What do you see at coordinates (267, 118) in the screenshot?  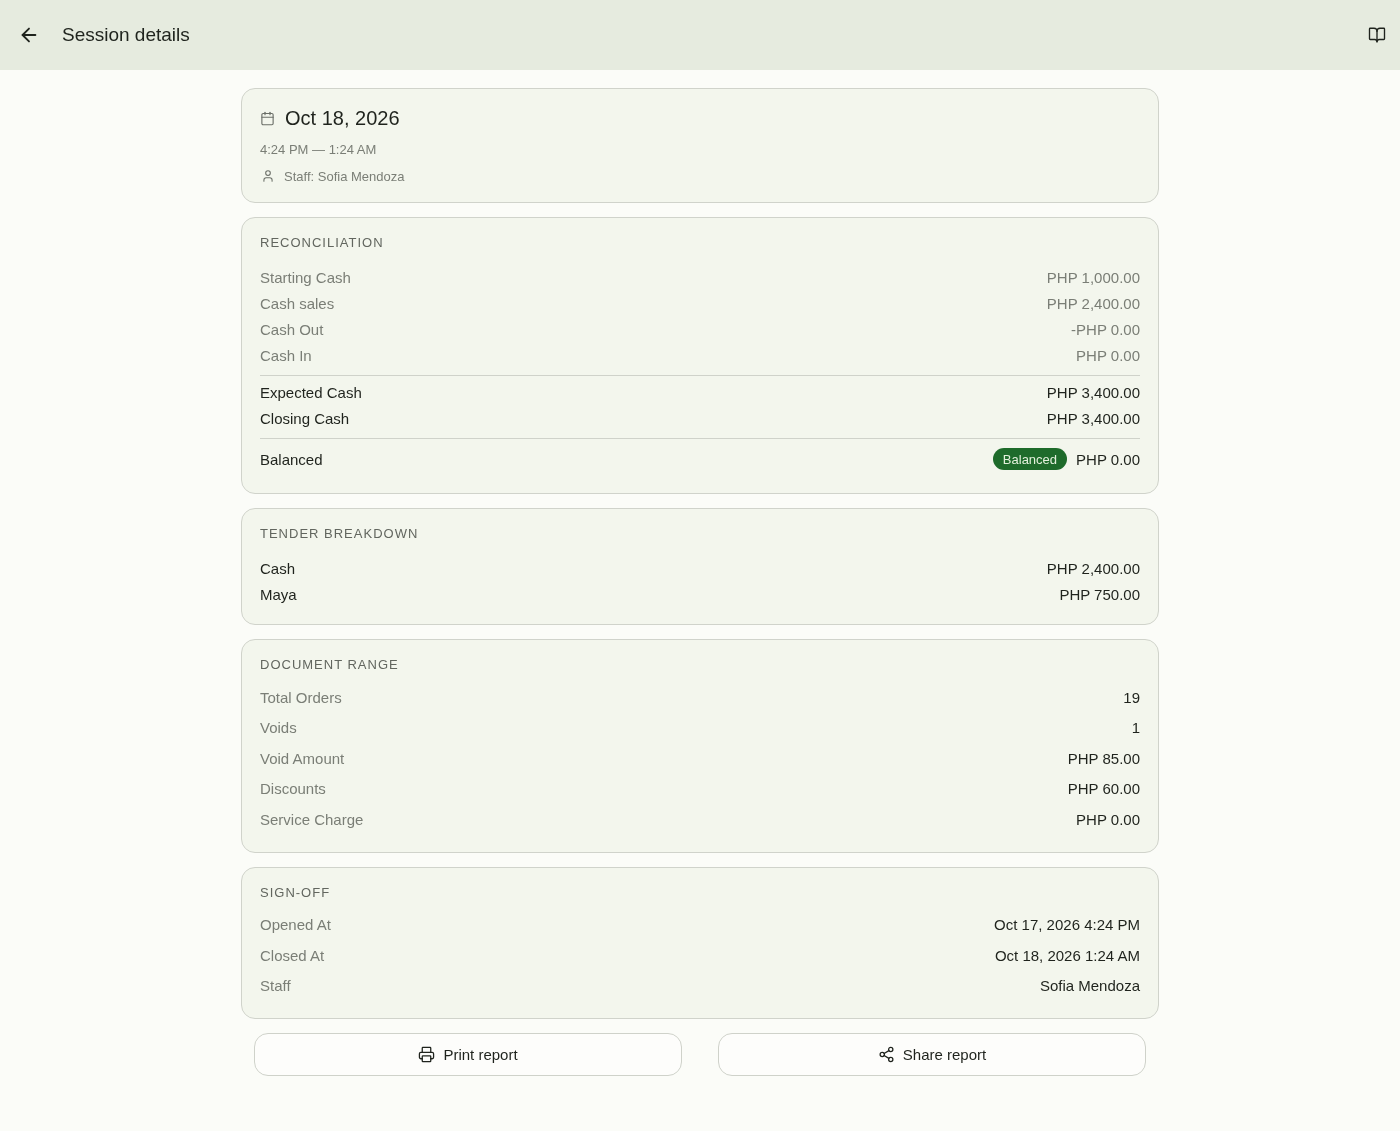 I see `calendar-icon` at bounding box center [267, 118].